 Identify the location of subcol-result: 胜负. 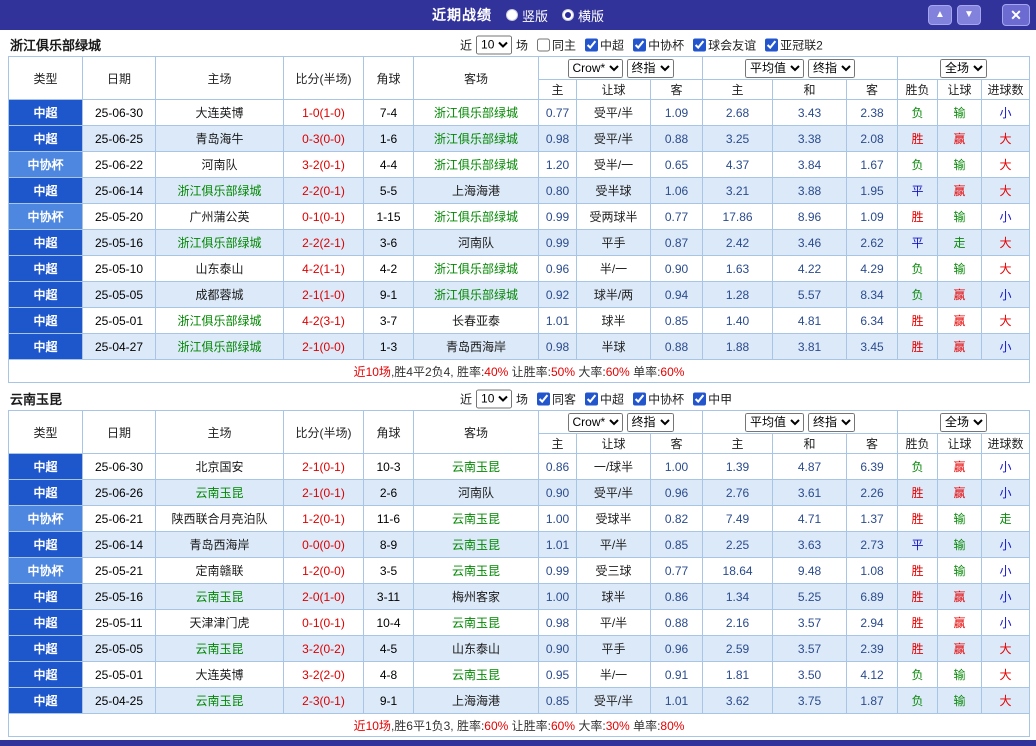
(918, 89).